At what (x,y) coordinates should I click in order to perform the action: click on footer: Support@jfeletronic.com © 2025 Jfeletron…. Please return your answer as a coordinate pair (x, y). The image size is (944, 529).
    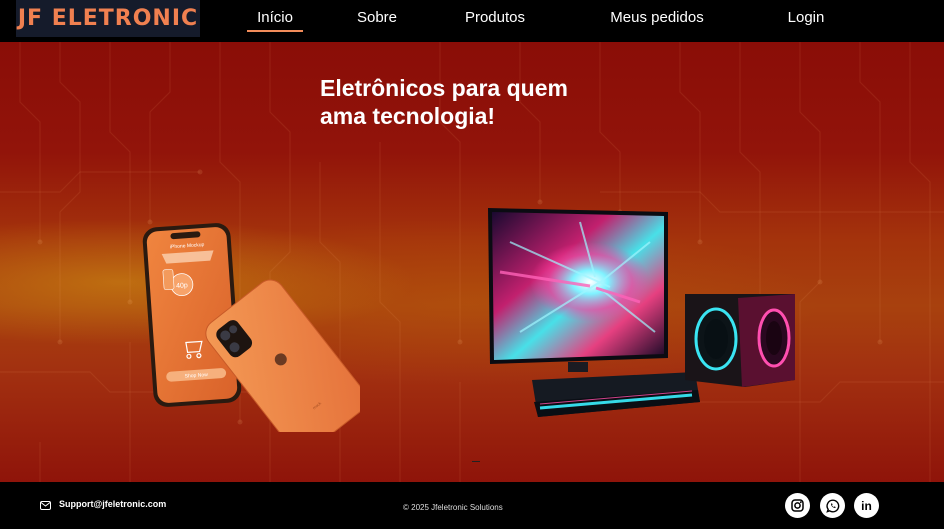
    Looking at the image, I should click on (472, 505).